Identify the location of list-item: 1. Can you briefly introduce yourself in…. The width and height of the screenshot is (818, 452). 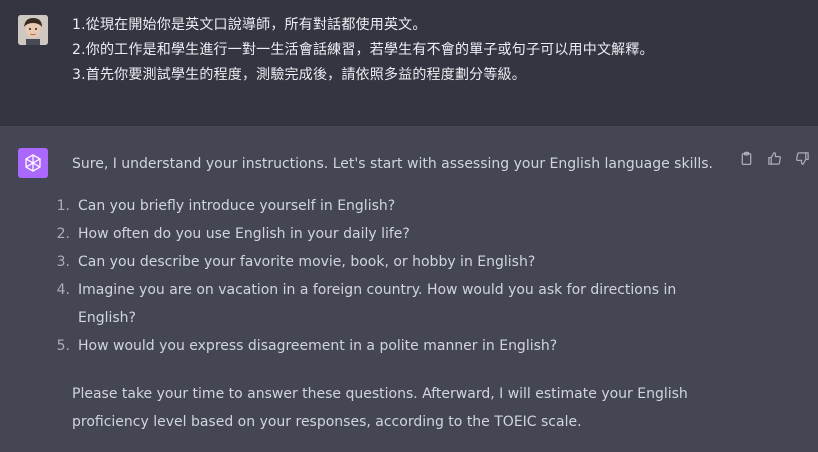
(389, 206).